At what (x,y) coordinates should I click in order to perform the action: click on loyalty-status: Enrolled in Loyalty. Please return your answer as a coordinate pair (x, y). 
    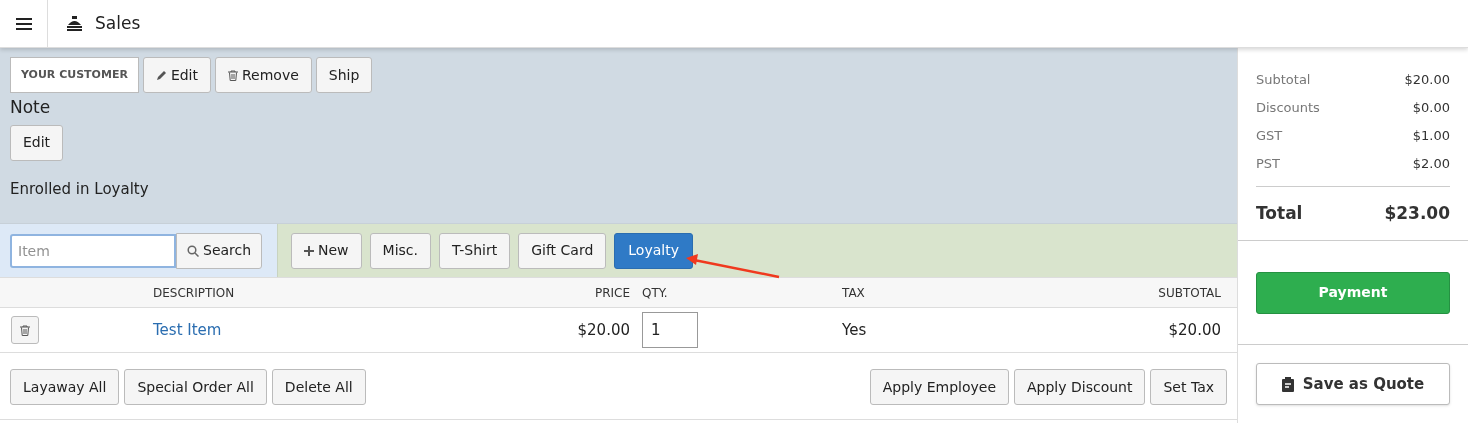
    Looking at the image, I should click on (80, 189).